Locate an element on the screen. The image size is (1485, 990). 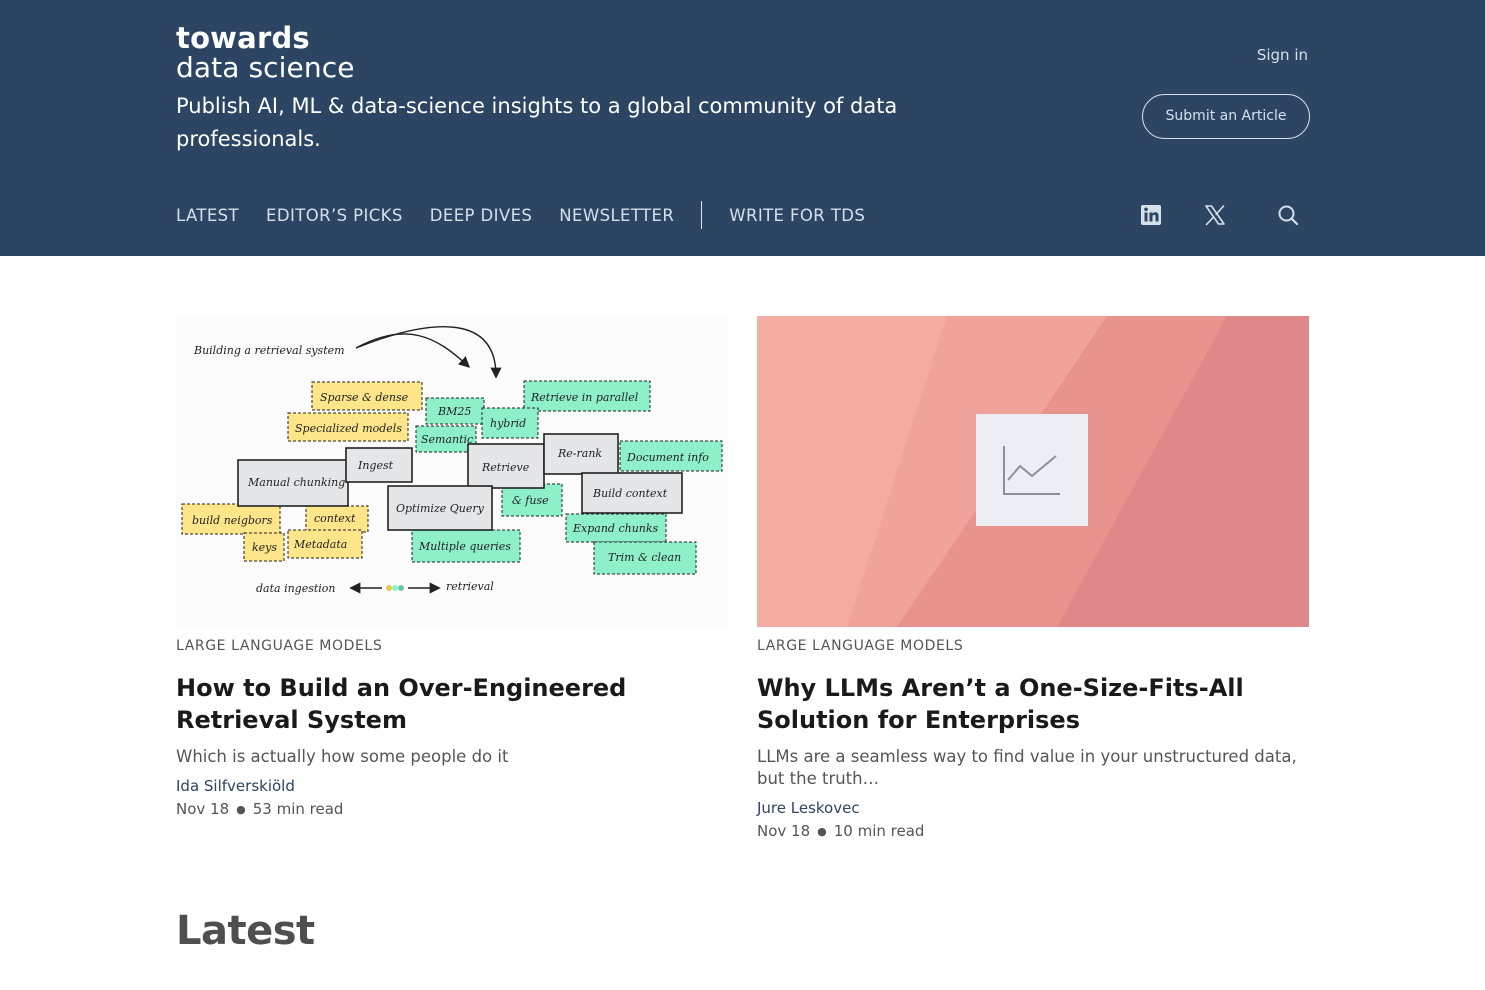
x-icon is located at coordinates (1215, 215).